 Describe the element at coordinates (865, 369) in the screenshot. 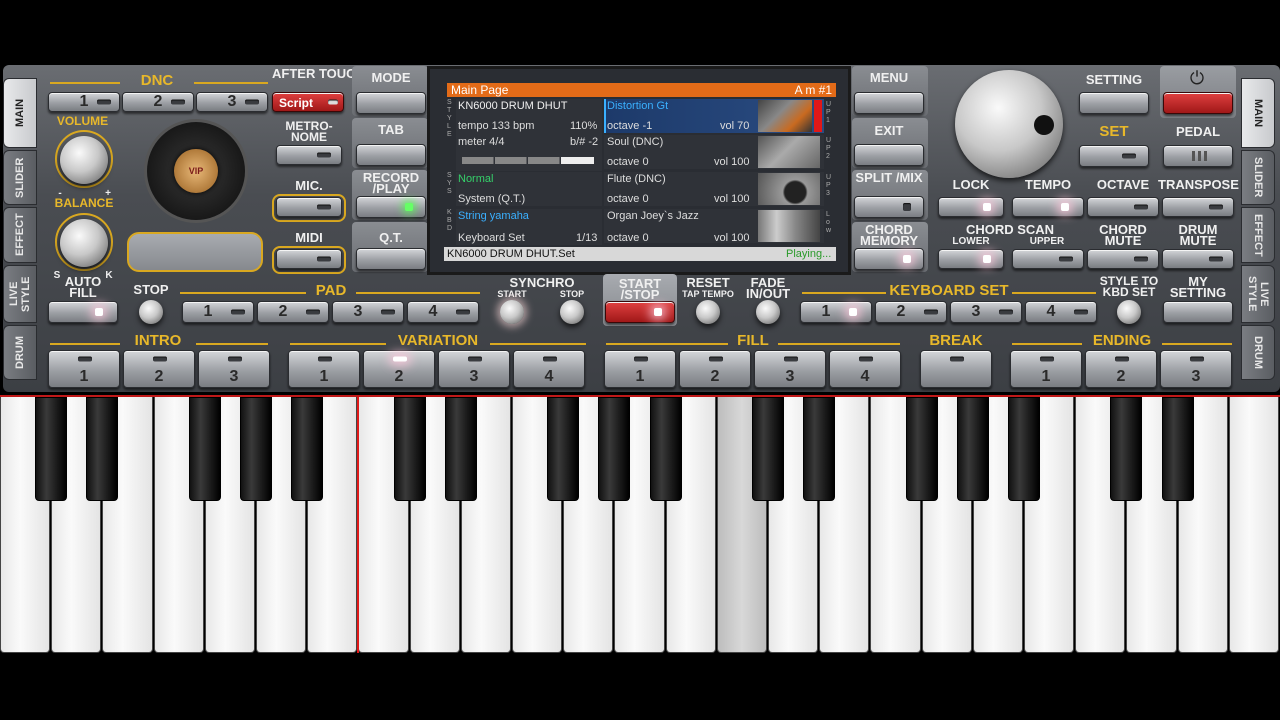

I see `fill-button-4: 4` at that location.